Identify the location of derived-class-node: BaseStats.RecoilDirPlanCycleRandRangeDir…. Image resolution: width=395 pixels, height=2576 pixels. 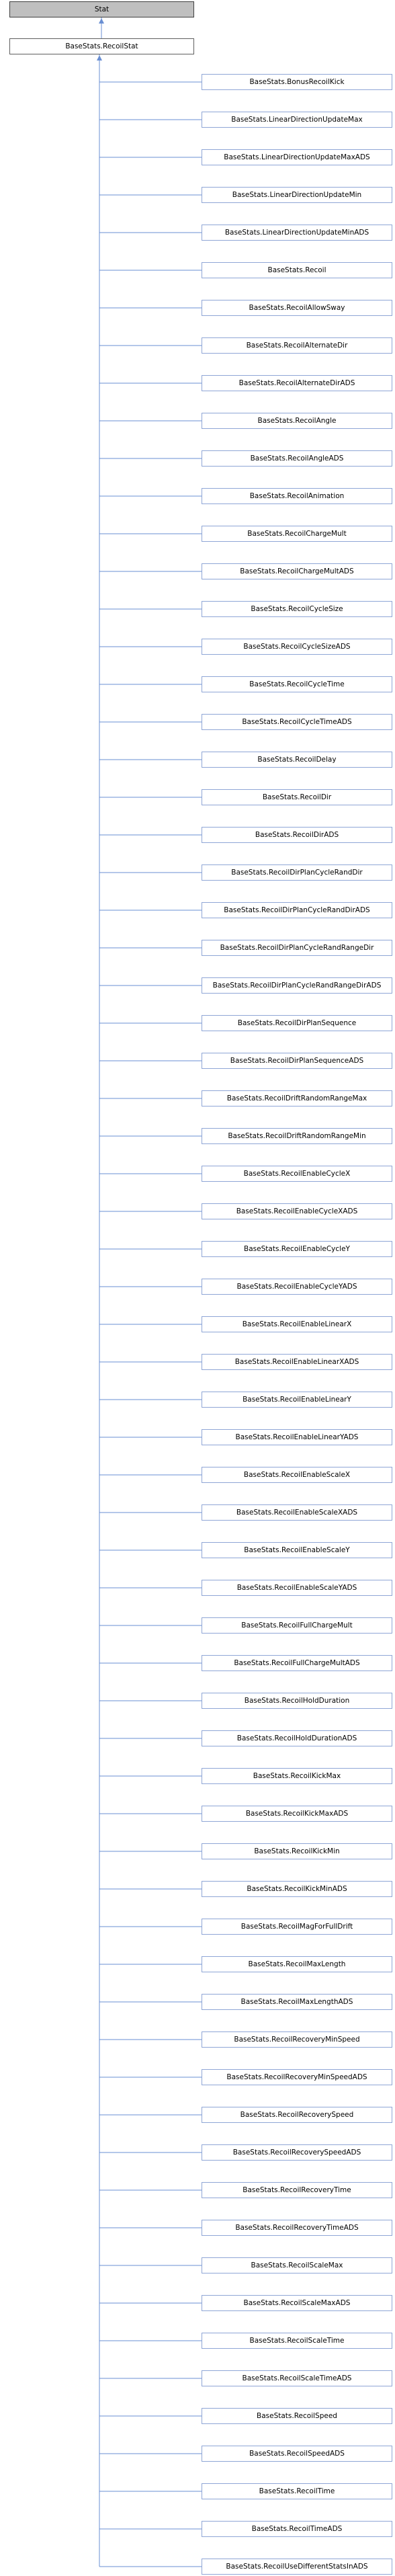
(297, 985).